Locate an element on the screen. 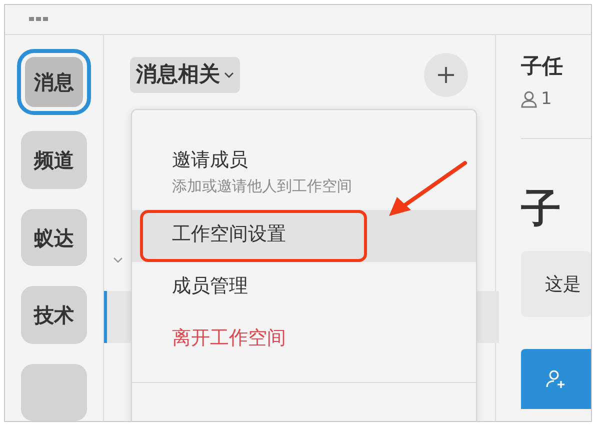 The image size is (594, 428). invite-button is located at coordinates (556, 379).